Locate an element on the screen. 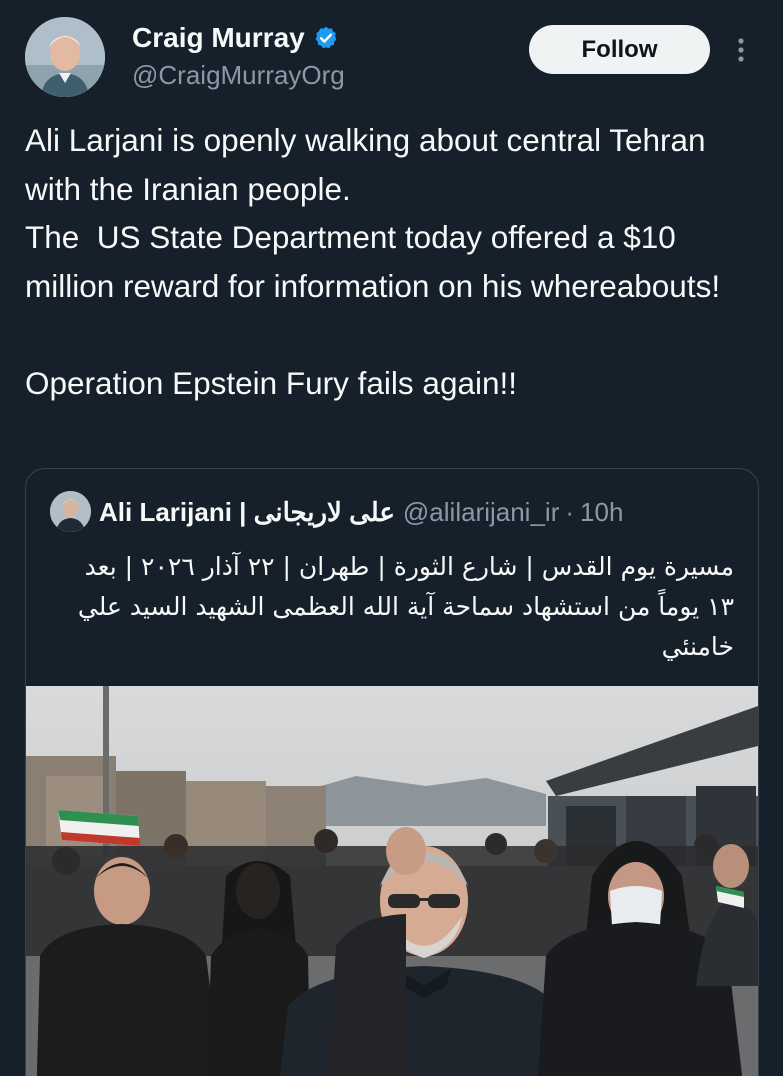 This screenshot has width=783, height=1076. author-avatar is located at coordinates (65, 57).